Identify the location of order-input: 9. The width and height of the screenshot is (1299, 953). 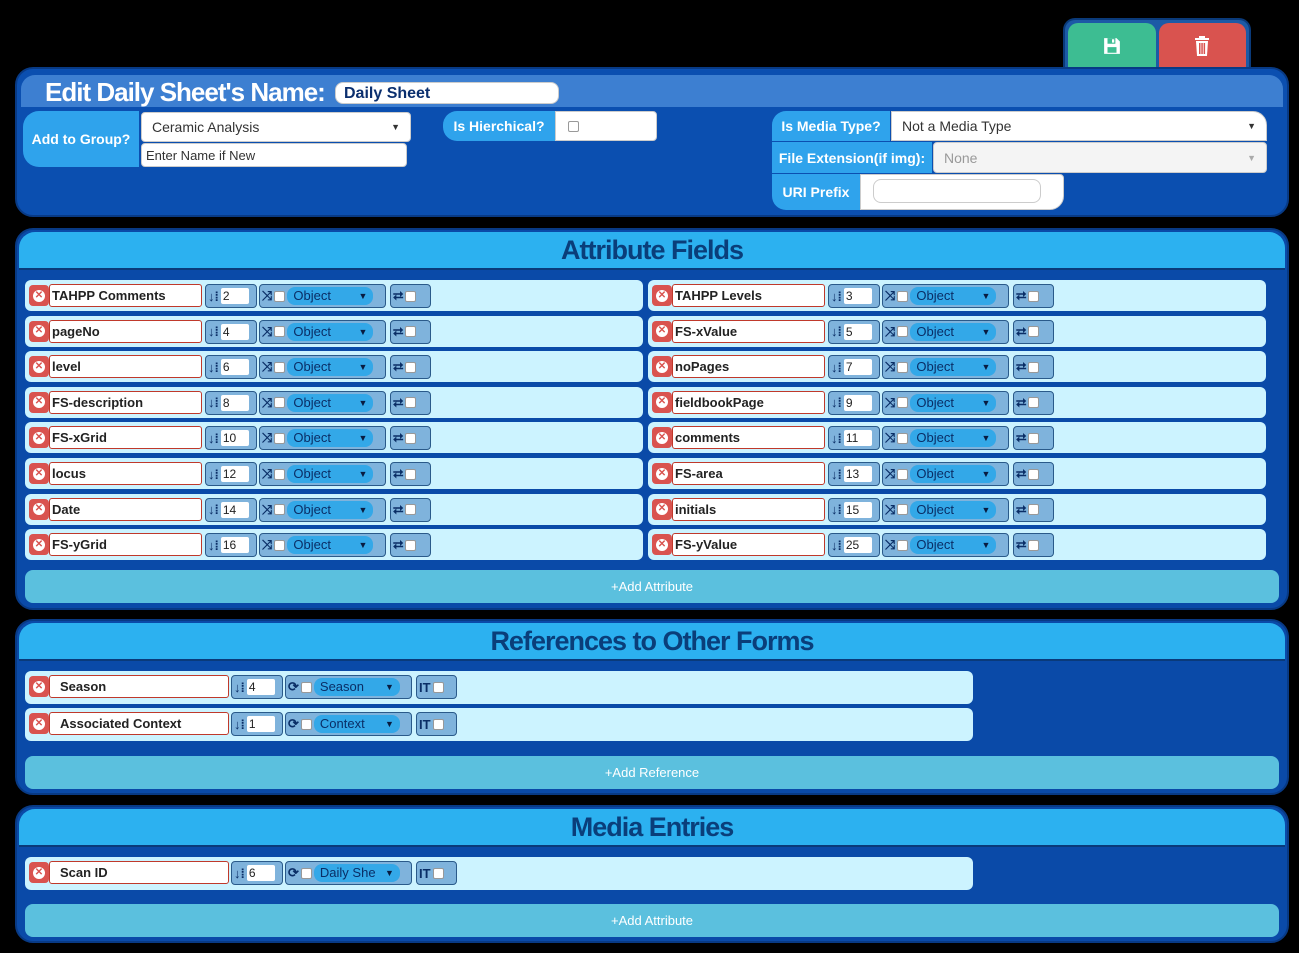
(857, 402).